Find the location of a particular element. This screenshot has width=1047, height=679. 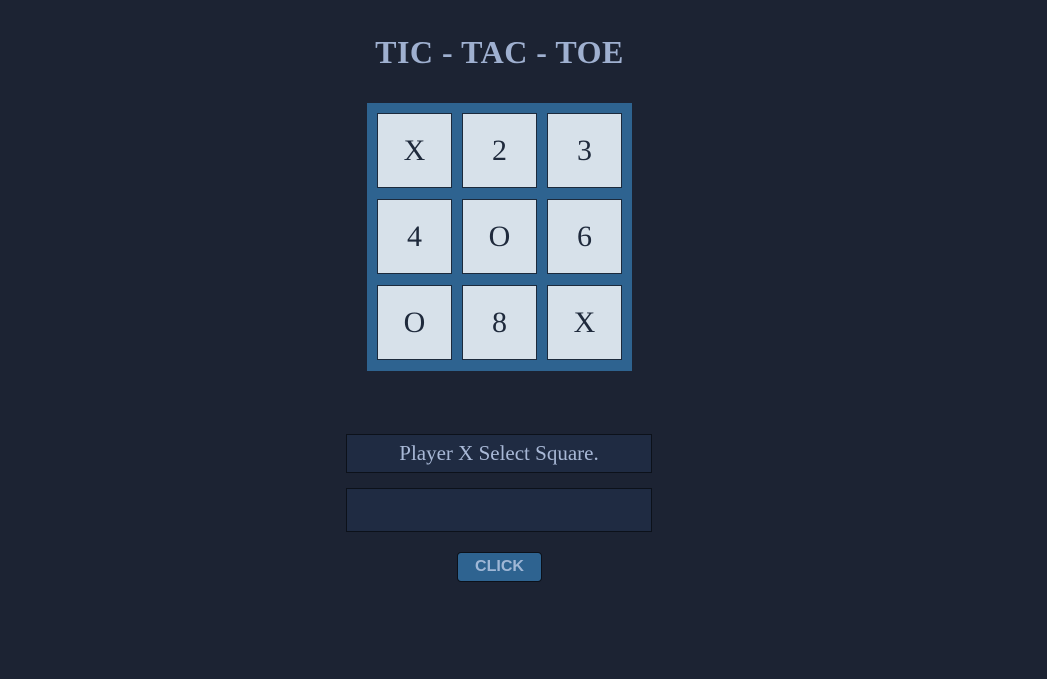

status-message: Player X Select Square. is located at coordinates (499, 453).